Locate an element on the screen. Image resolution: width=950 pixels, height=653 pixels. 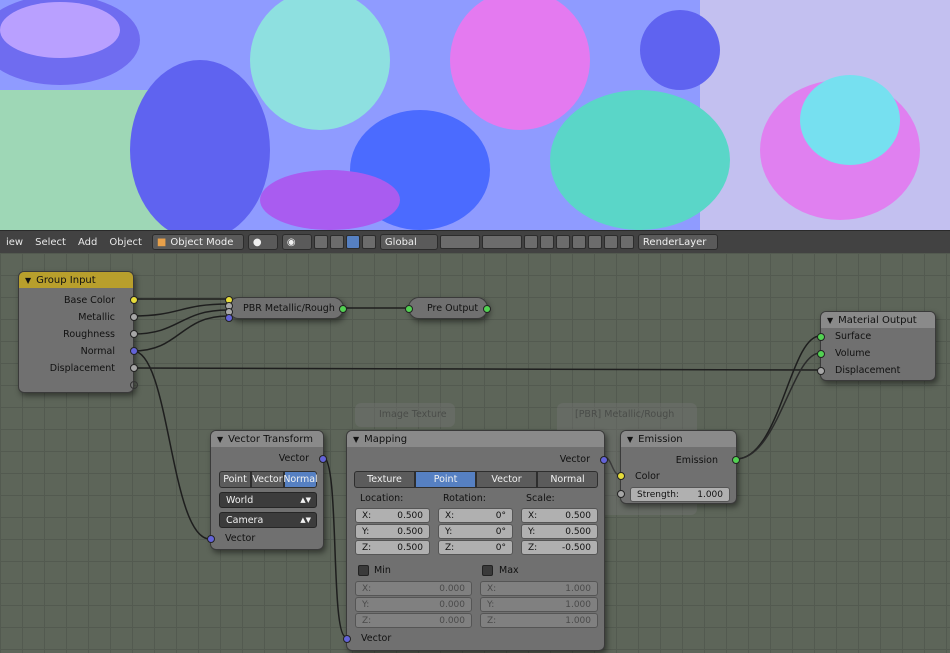
menu-select: Select is located at coordinates (50, 242).